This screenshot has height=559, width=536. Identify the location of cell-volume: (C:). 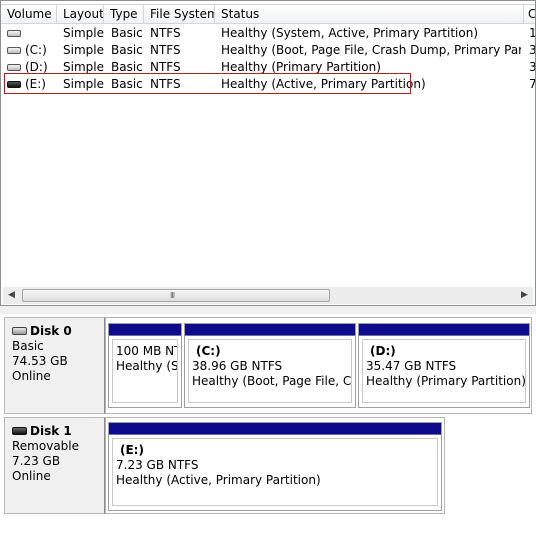
(36, 50).